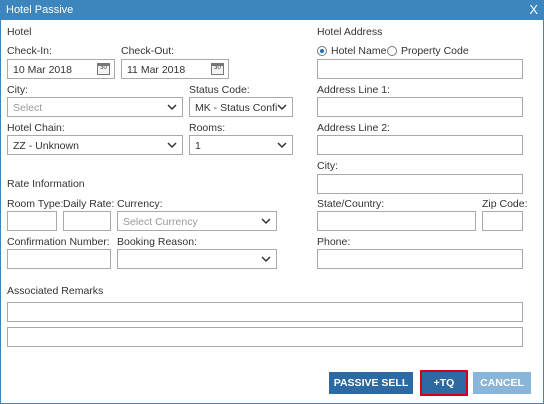  Describe the element at coordinates (502, 383) in the screenshot. I see `cancel-button: CANCEL` at that location.